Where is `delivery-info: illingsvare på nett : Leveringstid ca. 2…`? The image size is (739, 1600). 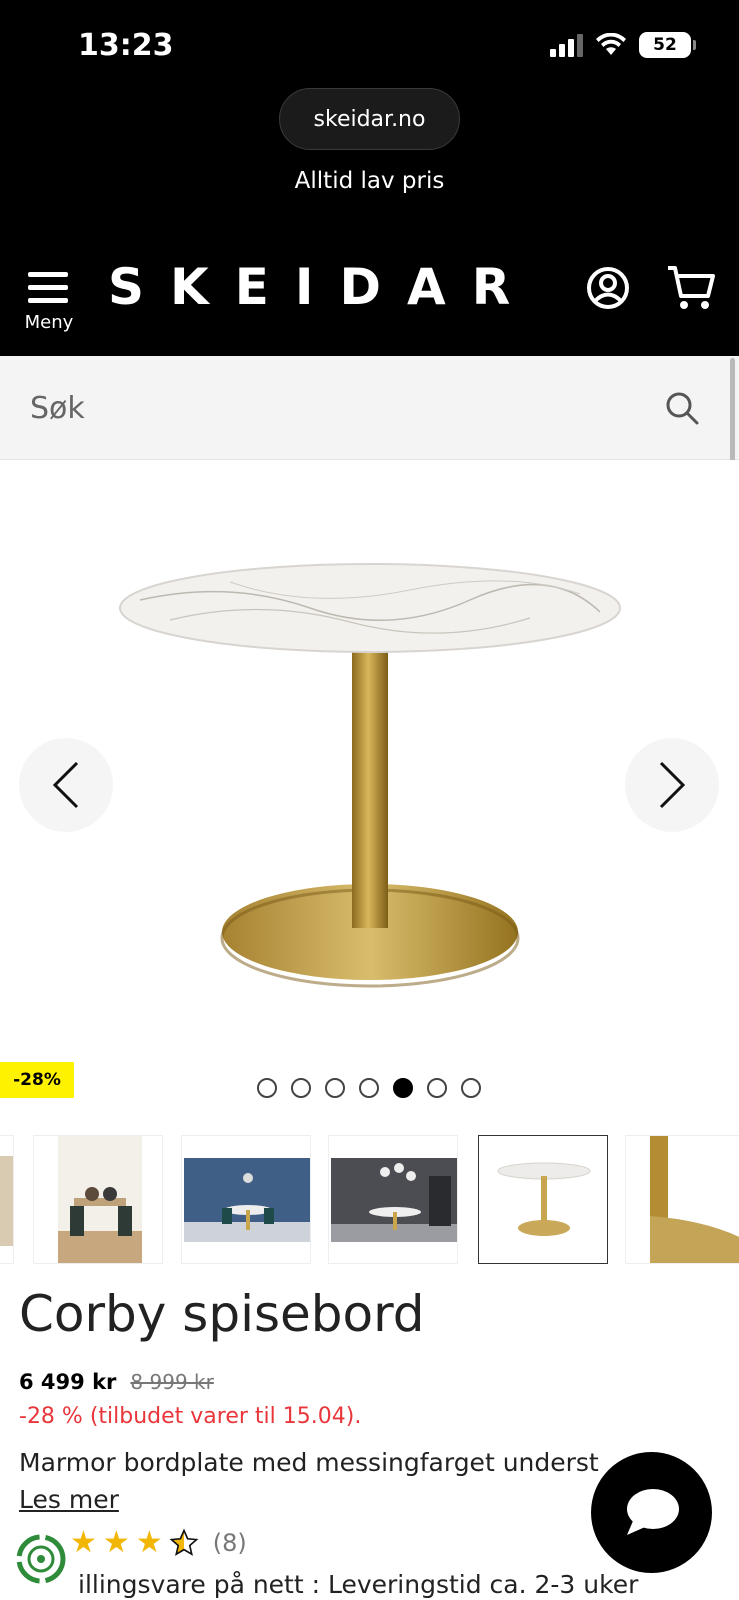
delivery-info: illingsvare på nett : Leveringstid ca. 2… is located at coordinates (358, 1584).